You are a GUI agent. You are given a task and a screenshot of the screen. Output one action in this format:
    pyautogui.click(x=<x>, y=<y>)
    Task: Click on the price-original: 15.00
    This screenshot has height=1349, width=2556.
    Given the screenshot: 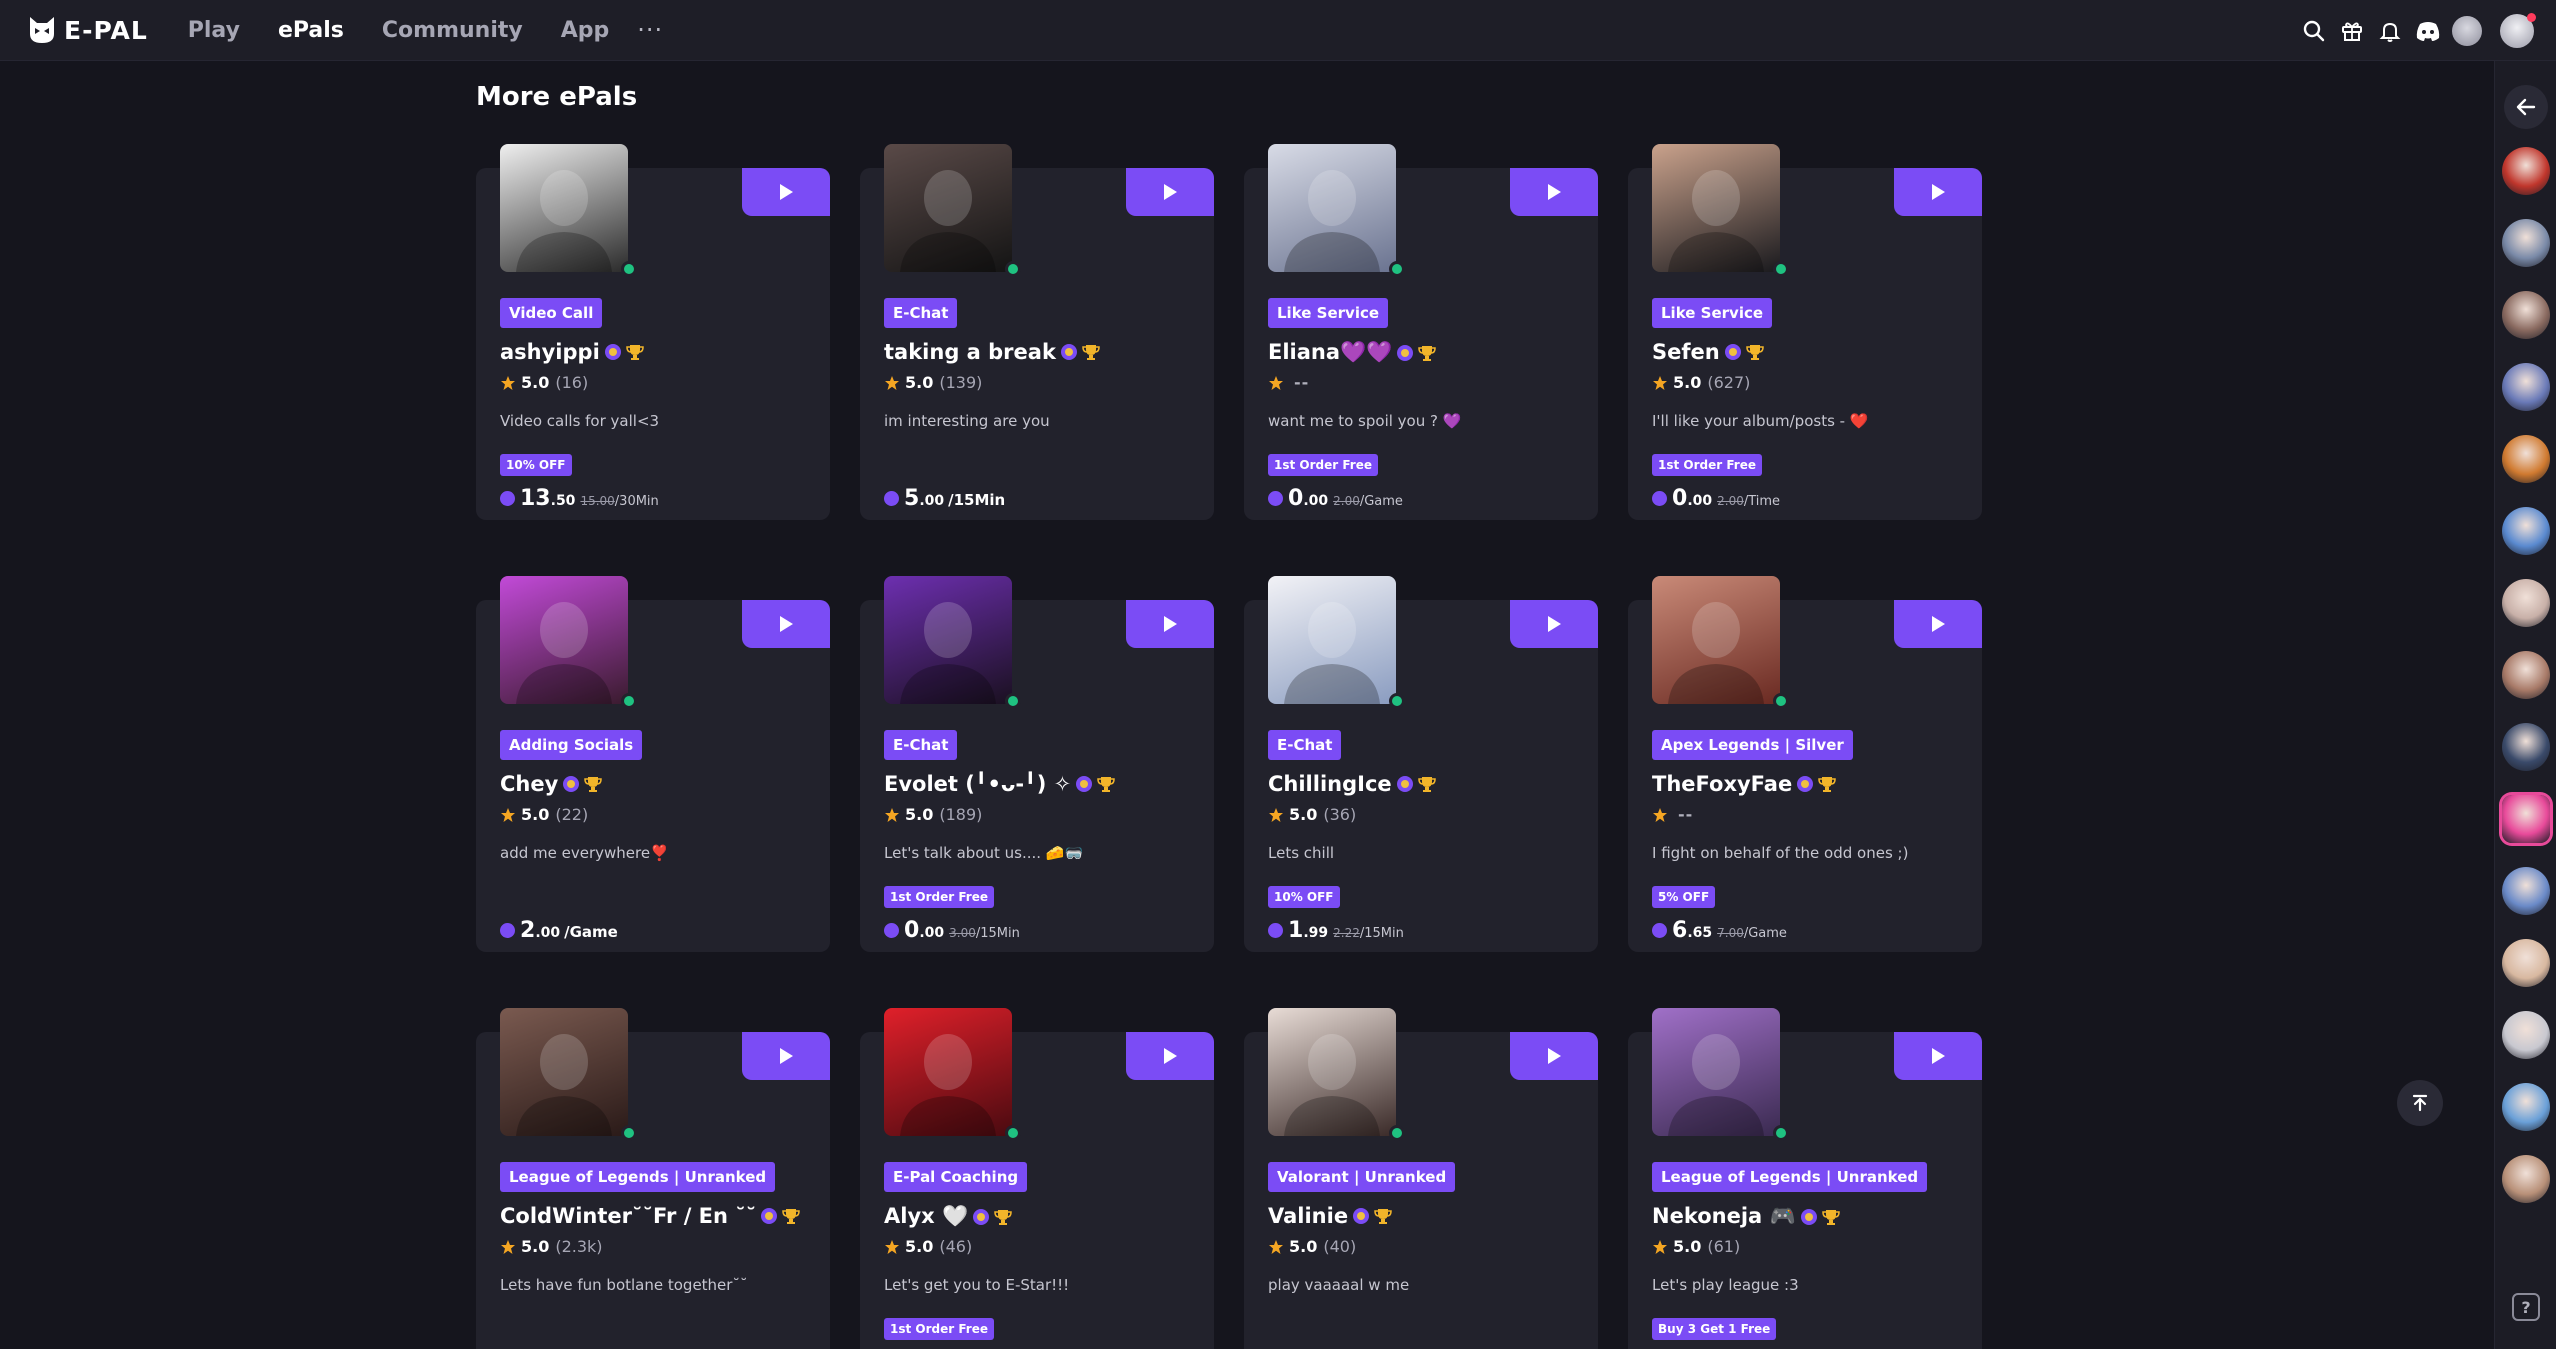 What is the action you would take?
    pyautogui.click(x=597, y=501)
    